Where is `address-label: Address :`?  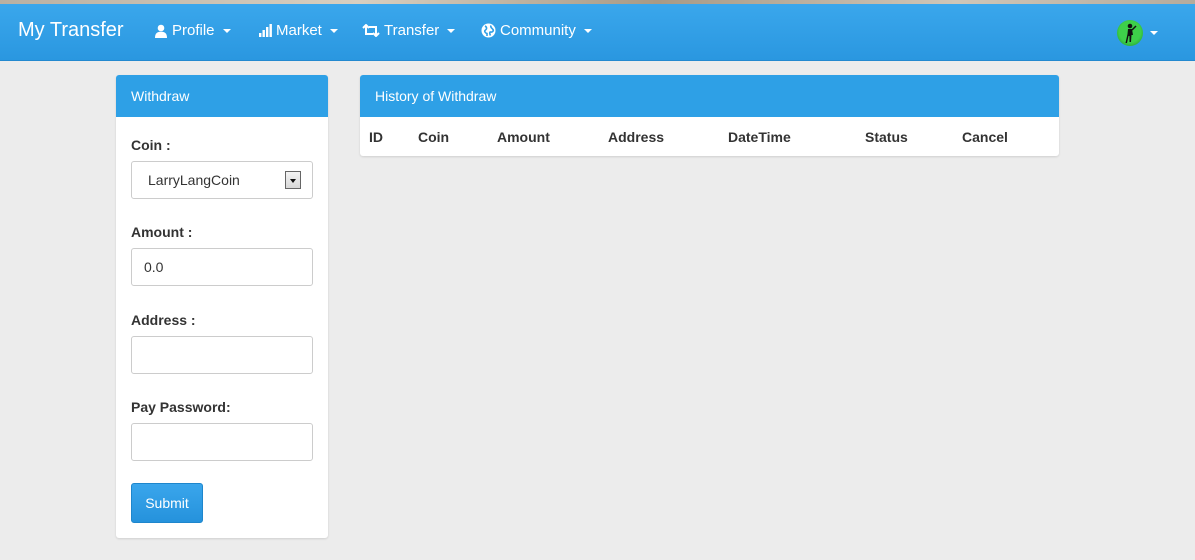
address-label: Address : is located at coordinates (163, 320).